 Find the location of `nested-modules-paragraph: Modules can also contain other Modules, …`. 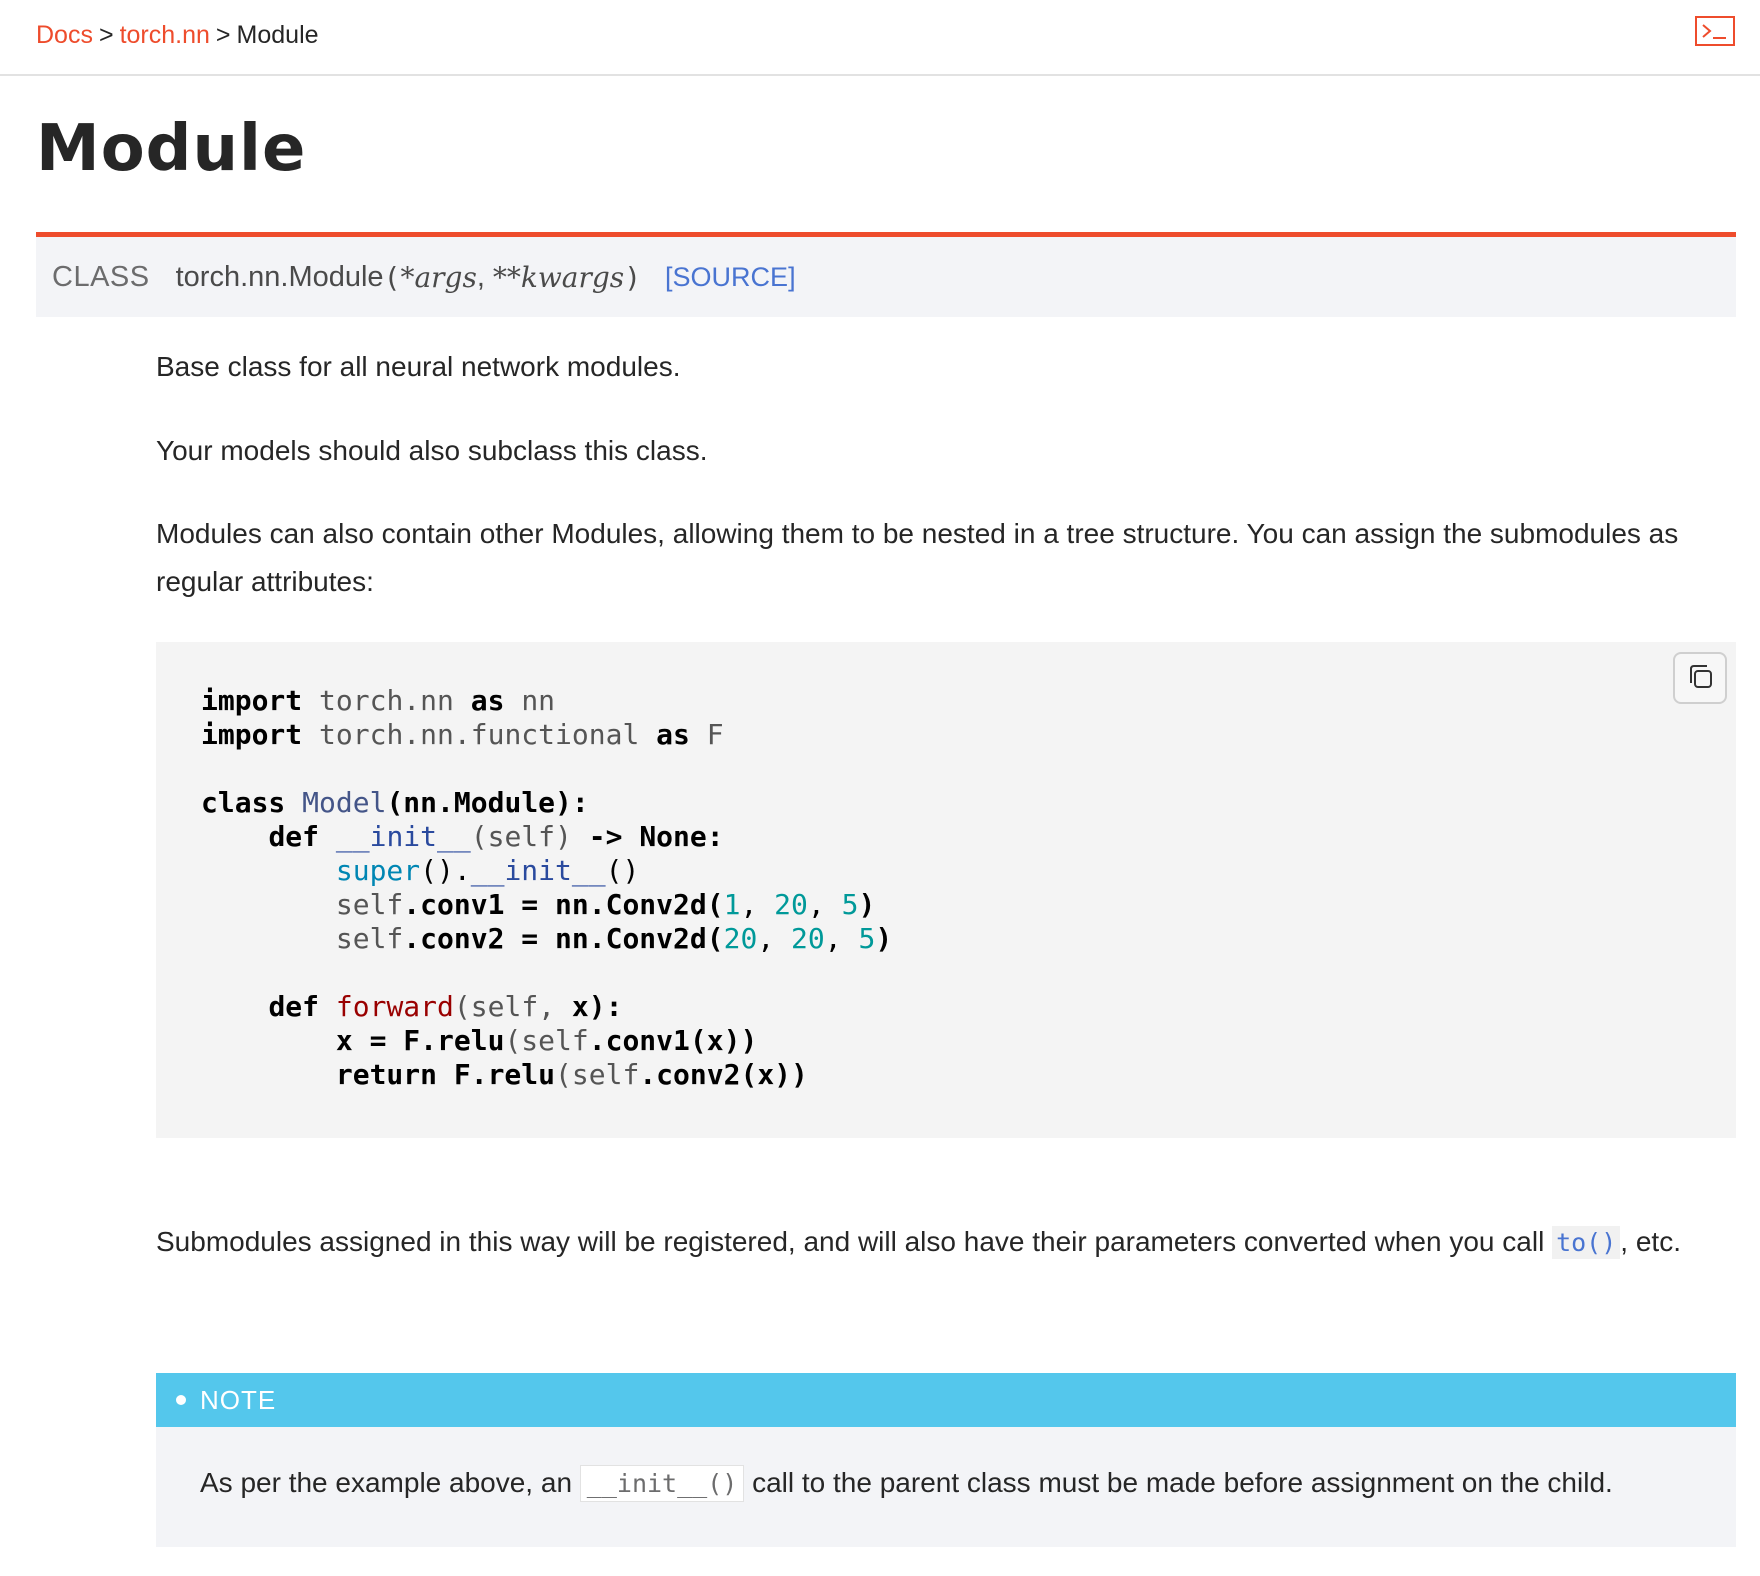

nested-modules-paragraph: Modules can also contain other Modules, … is located at coordinates (917, 557).